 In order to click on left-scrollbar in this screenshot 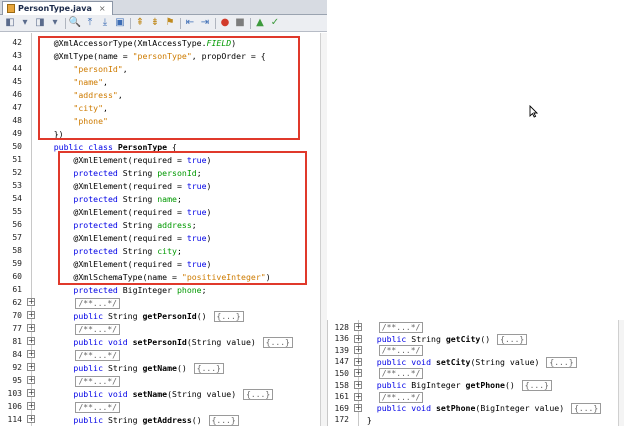, I will do `click(323, 229)`.